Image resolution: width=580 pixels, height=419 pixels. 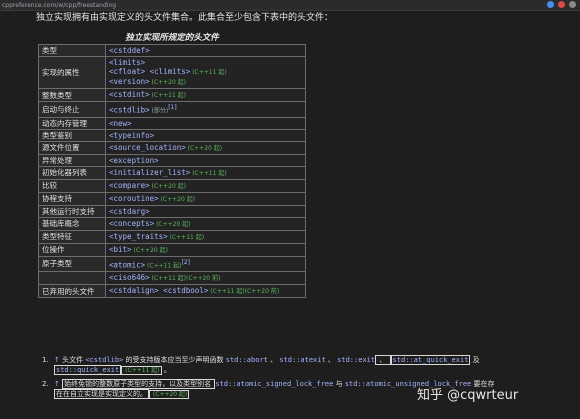 I want to click on row-headers: <initializer_list> (C++11 起), so click(x=205, y=172).